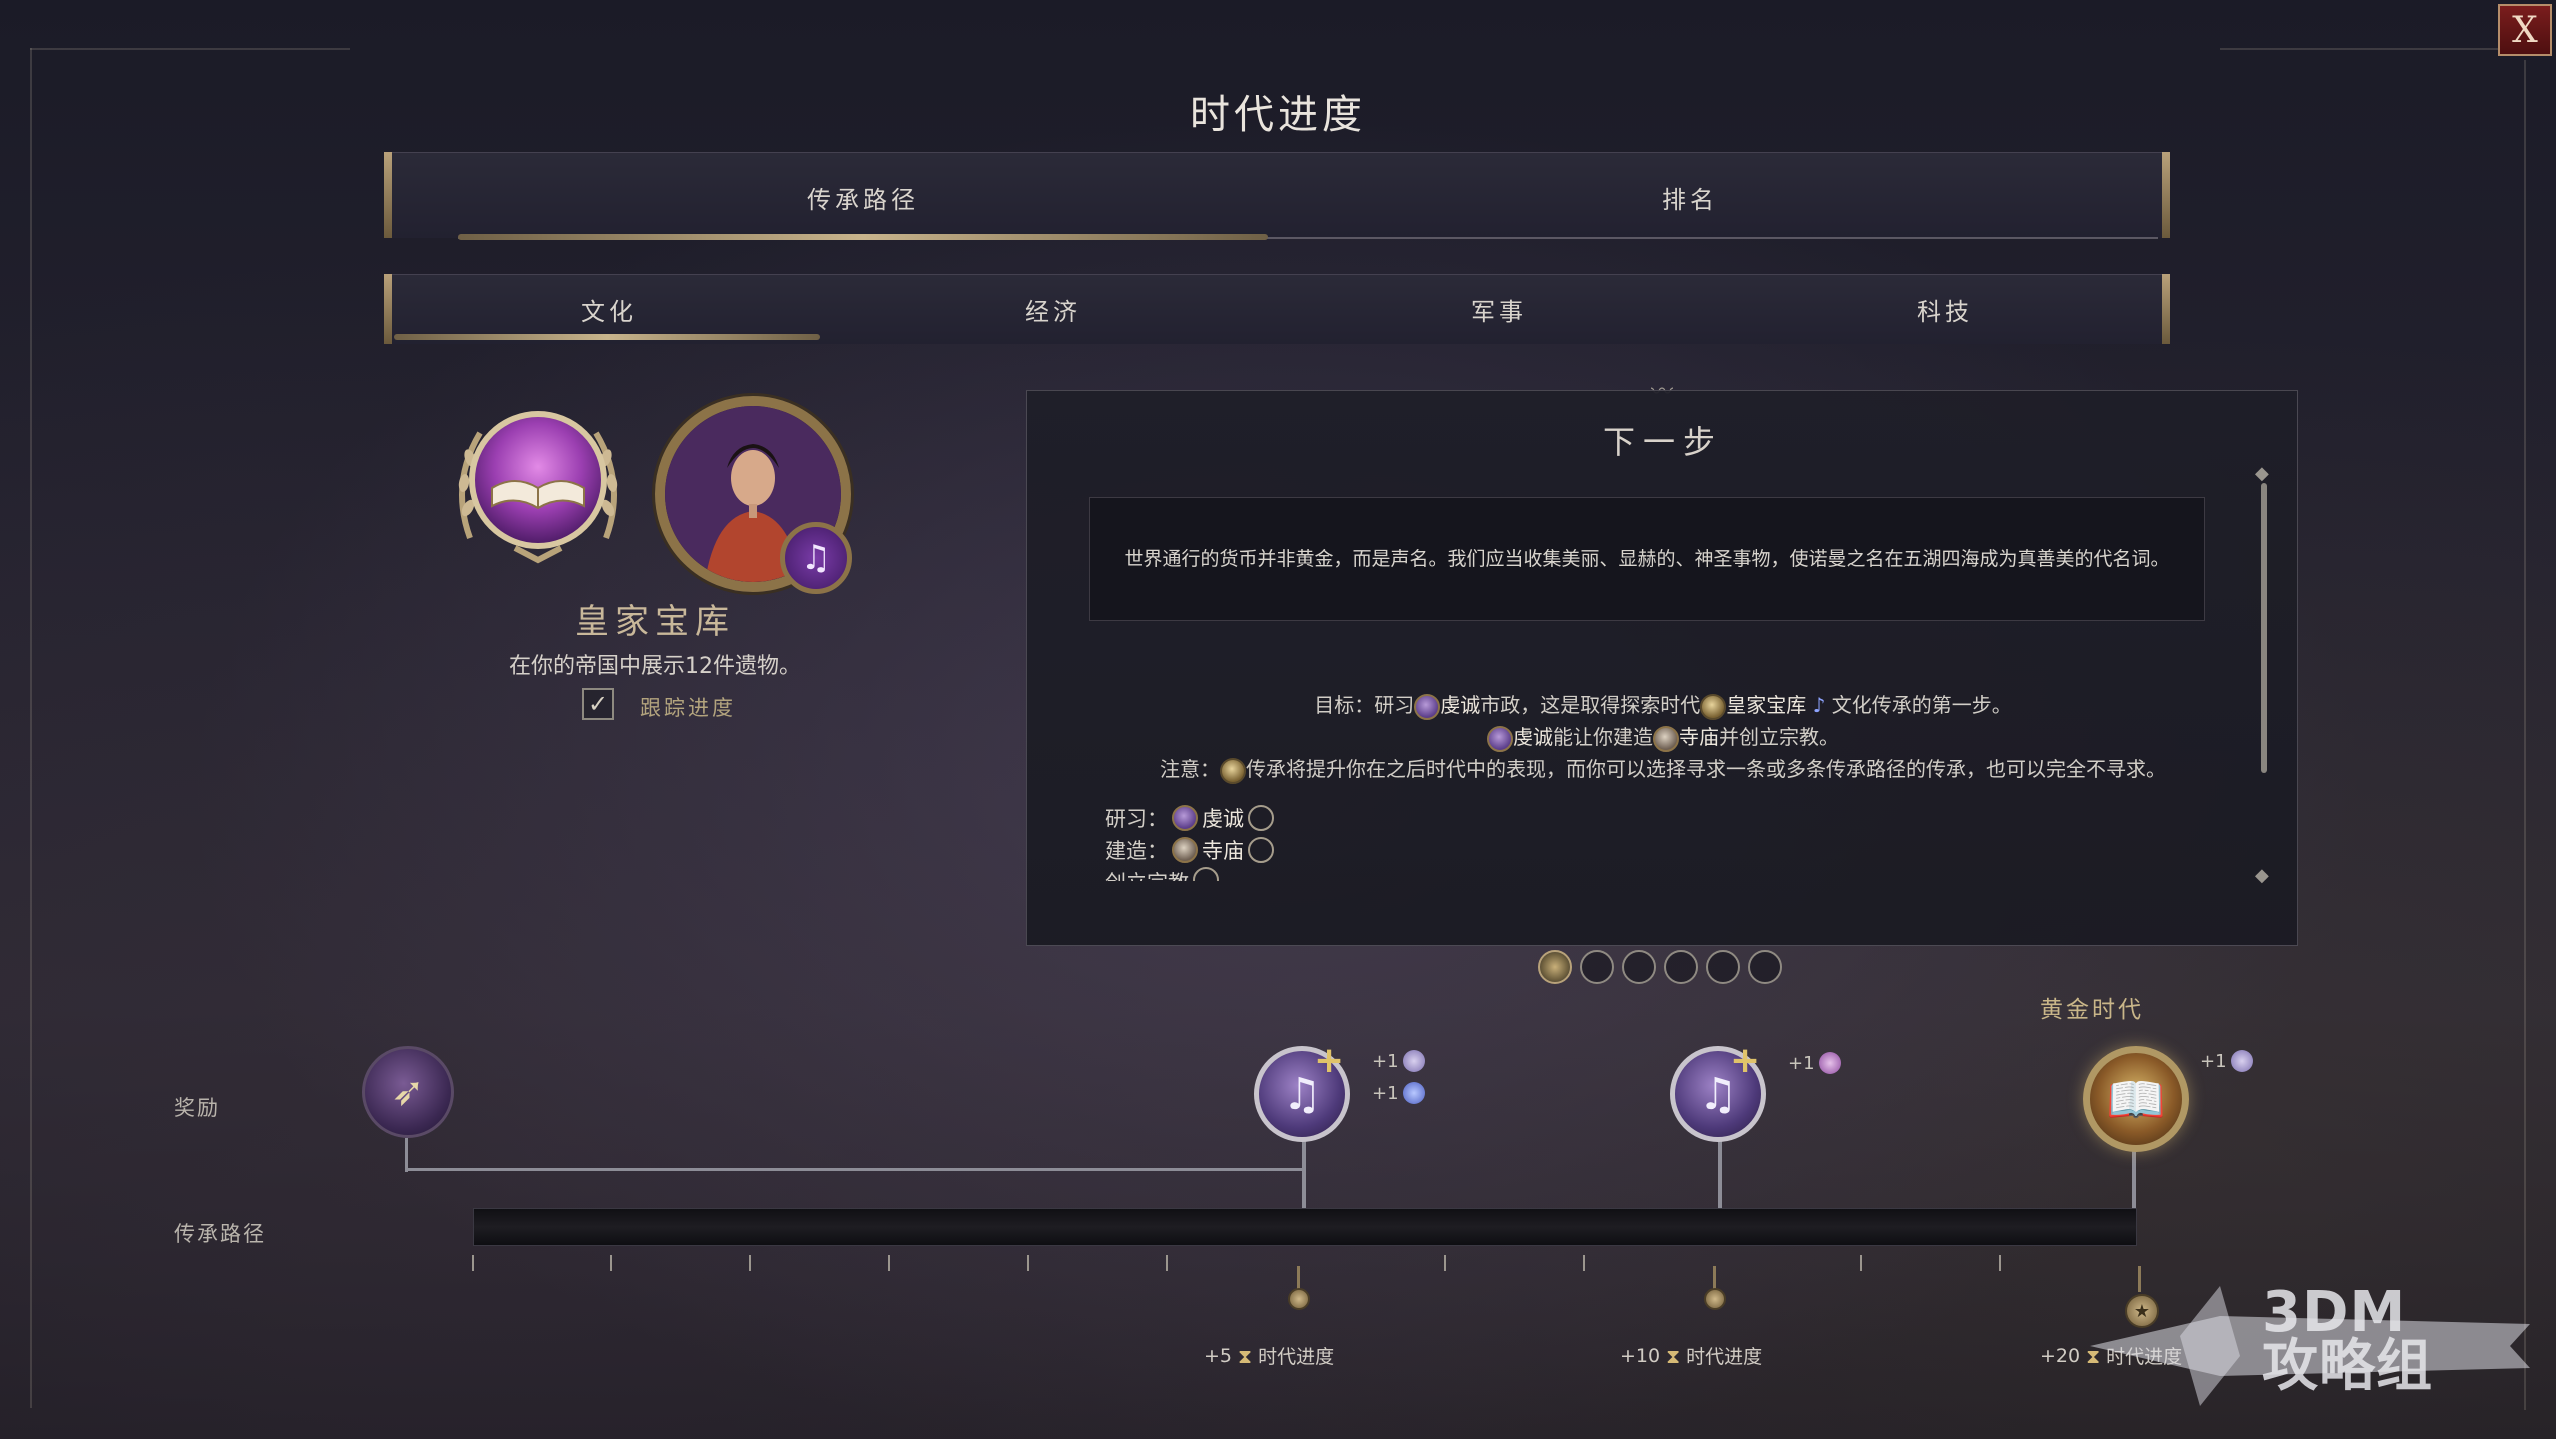  I want to click on page-title: 时代进度, so click(1278, 115).